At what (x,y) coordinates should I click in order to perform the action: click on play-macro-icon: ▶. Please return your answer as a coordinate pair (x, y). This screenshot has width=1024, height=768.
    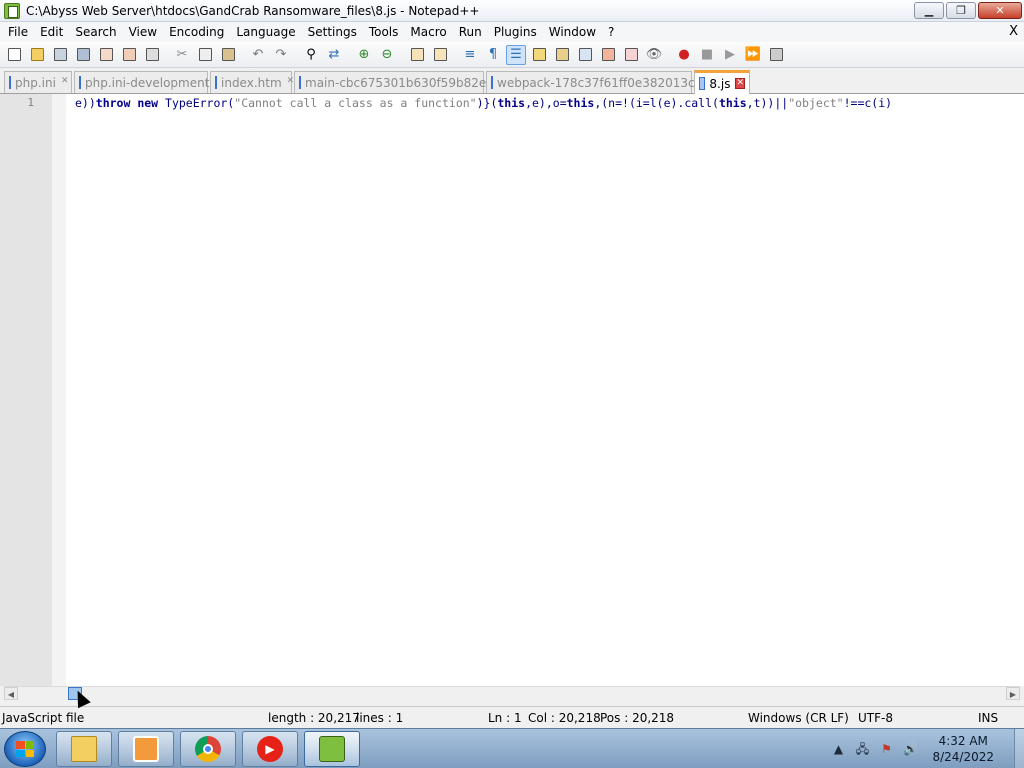
    Looking at the image, I should click on (730, 55).